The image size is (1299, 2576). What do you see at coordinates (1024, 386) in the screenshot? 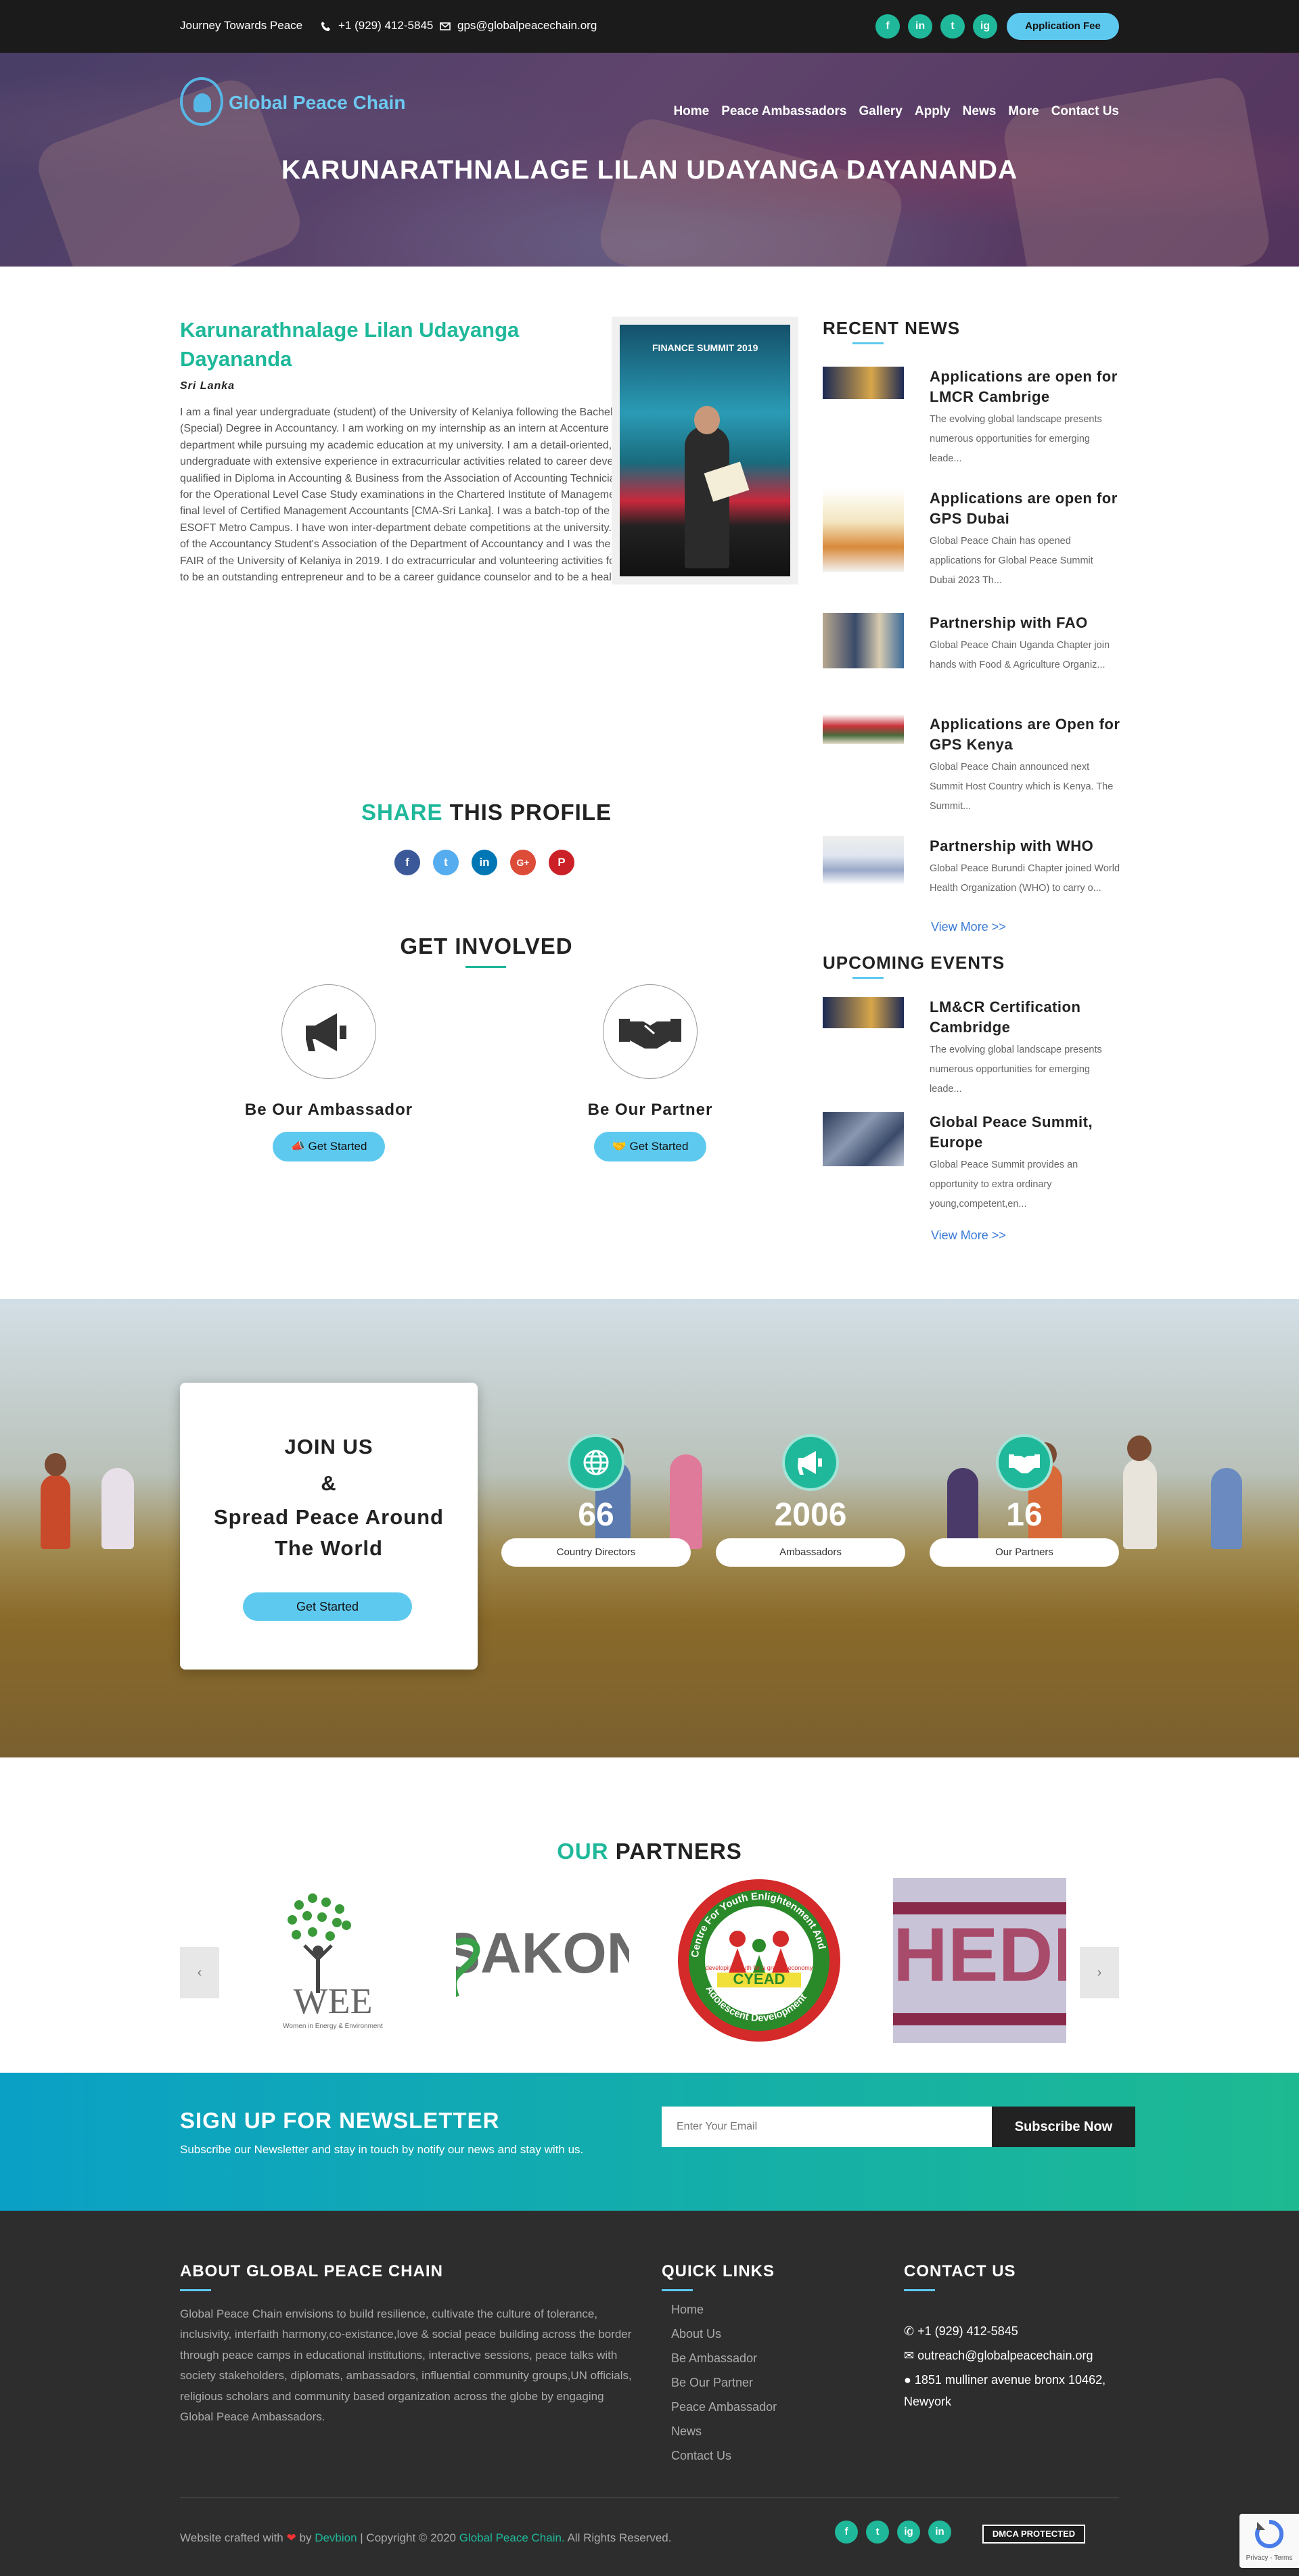
I see `news-title: Applications are open for LMCR Cambrige` at bounding box center [1024, 386].